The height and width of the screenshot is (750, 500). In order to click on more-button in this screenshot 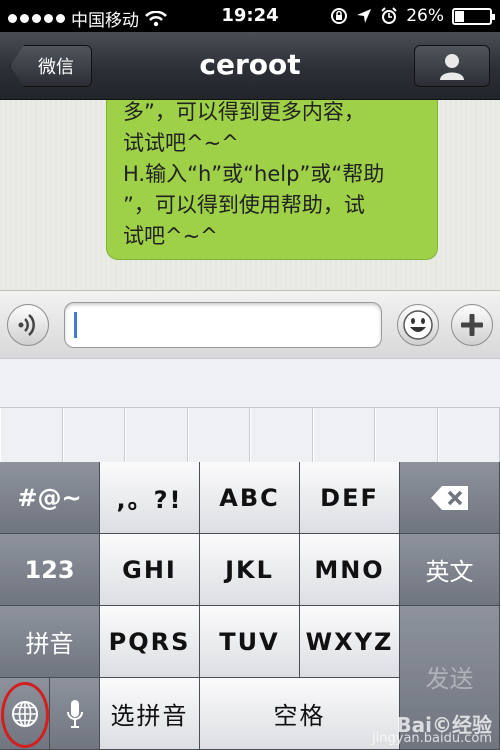, I will do `click(472, 325)`.